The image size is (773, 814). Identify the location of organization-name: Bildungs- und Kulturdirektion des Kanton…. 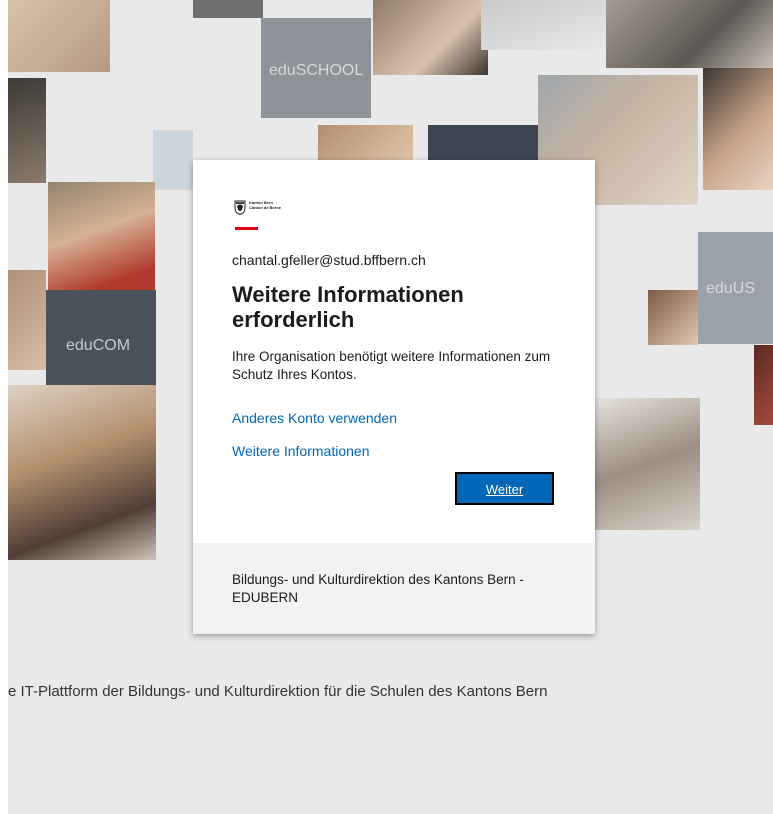
(378, 588).